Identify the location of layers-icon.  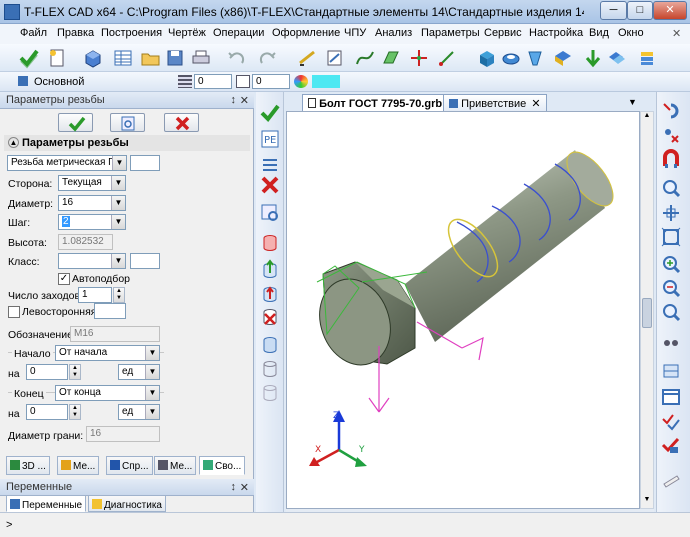
(185, 81).